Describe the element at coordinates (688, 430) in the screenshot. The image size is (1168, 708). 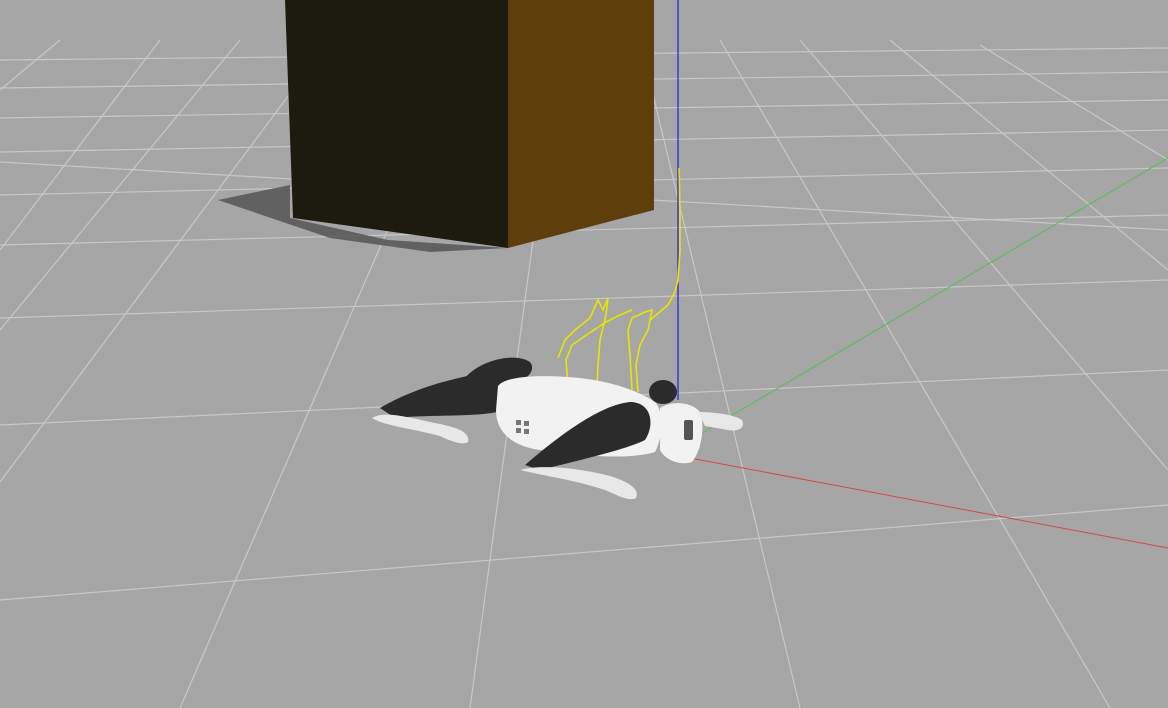
I see `head-sensor-icon` at that location.